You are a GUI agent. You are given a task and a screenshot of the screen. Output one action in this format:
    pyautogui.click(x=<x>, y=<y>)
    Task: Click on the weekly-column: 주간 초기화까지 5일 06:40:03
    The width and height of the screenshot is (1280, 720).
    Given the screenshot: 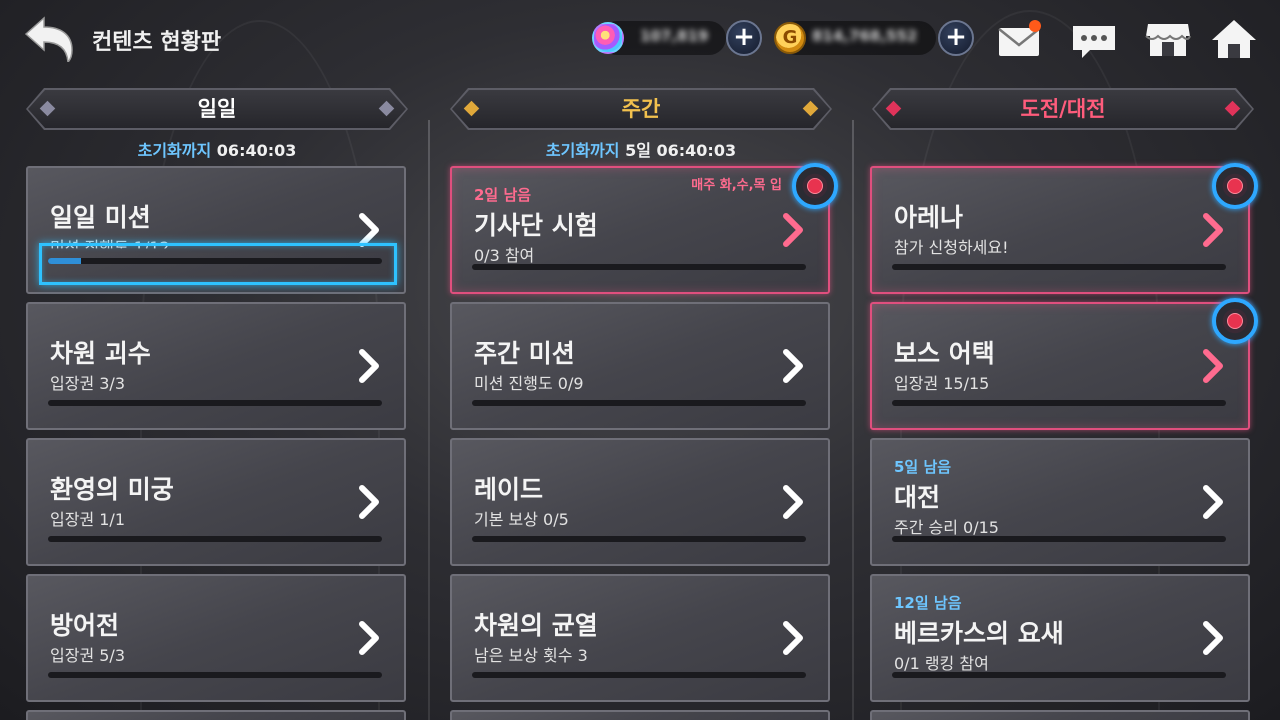 What is the action you would take?
    pyautogui.click(x=641, y=124)
    